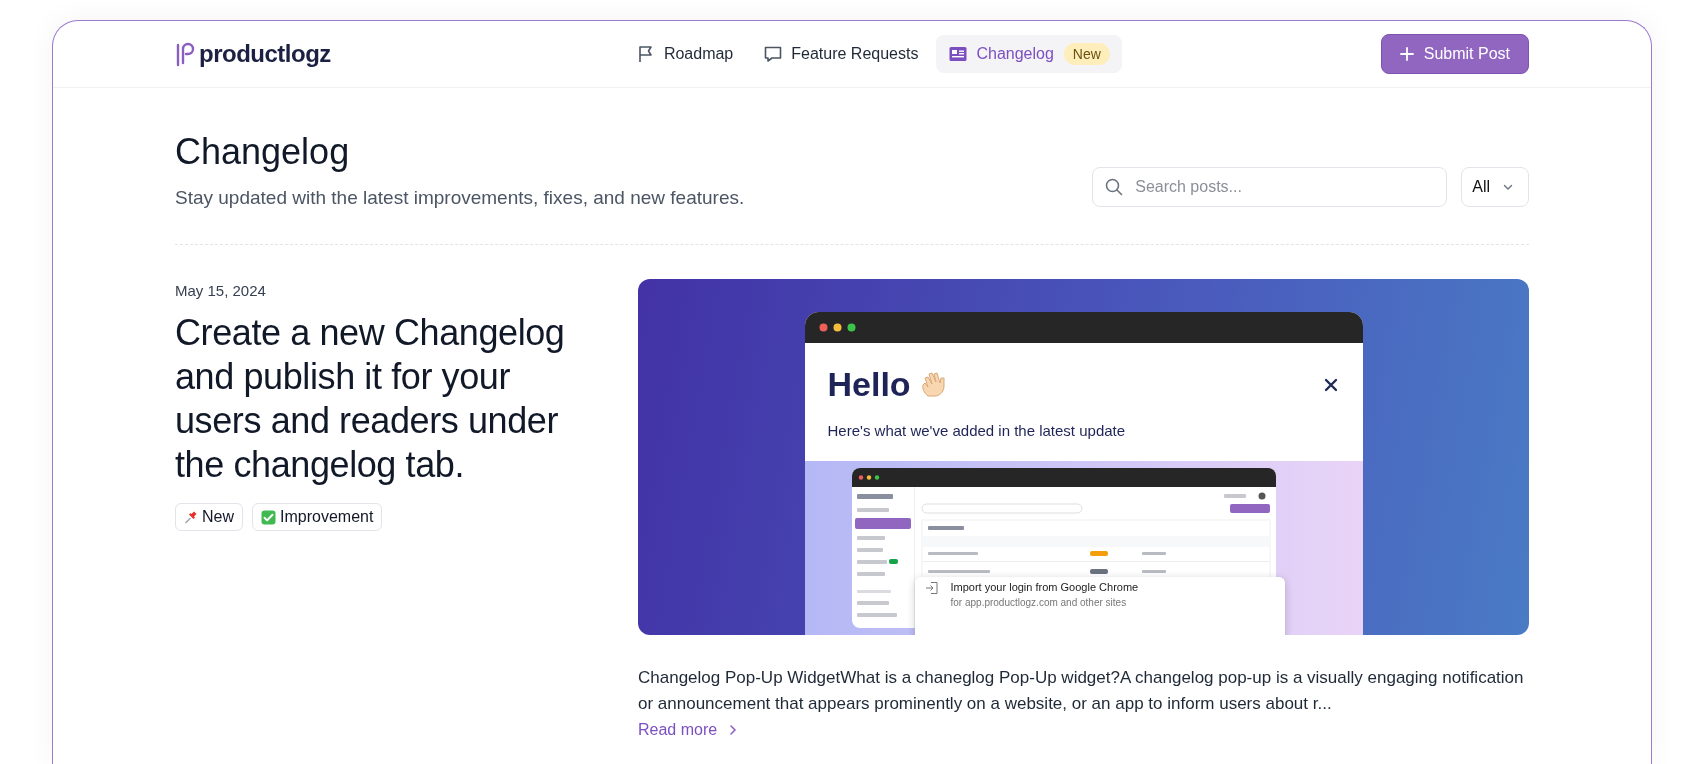 This screenshot has height=764, width=1704. I want to click on post-title: Create a new Changelog and publish it for your users and readers under the changelog tab., so click(370, 399).